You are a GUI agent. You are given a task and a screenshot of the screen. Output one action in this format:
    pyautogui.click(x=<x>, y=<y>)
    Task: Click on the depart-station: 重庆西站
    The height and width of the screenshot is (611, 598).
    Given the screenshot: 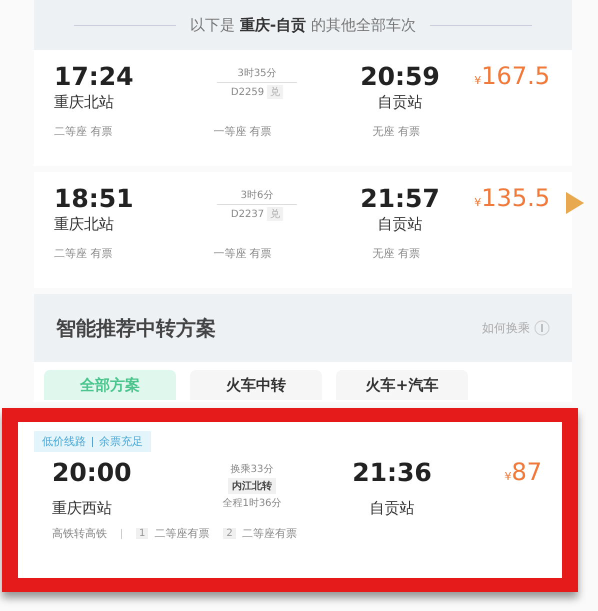 What is the action you would take?
    pyautogui.click(x=82, y=508)
    